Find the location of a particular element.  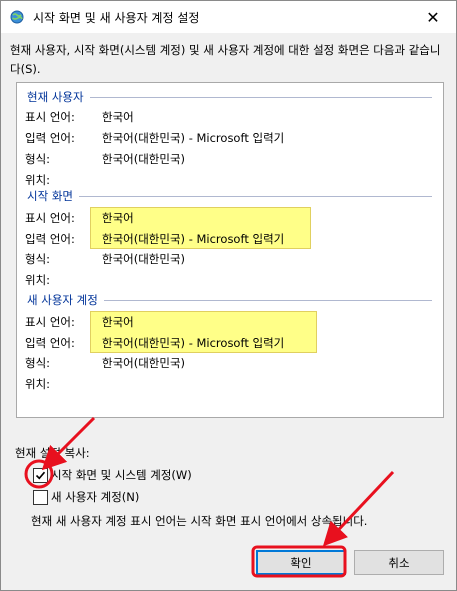

welcome-screen-checkbox-label: 시작 화면 및 시스템 계정(W) is located at coordinates (121, 475).